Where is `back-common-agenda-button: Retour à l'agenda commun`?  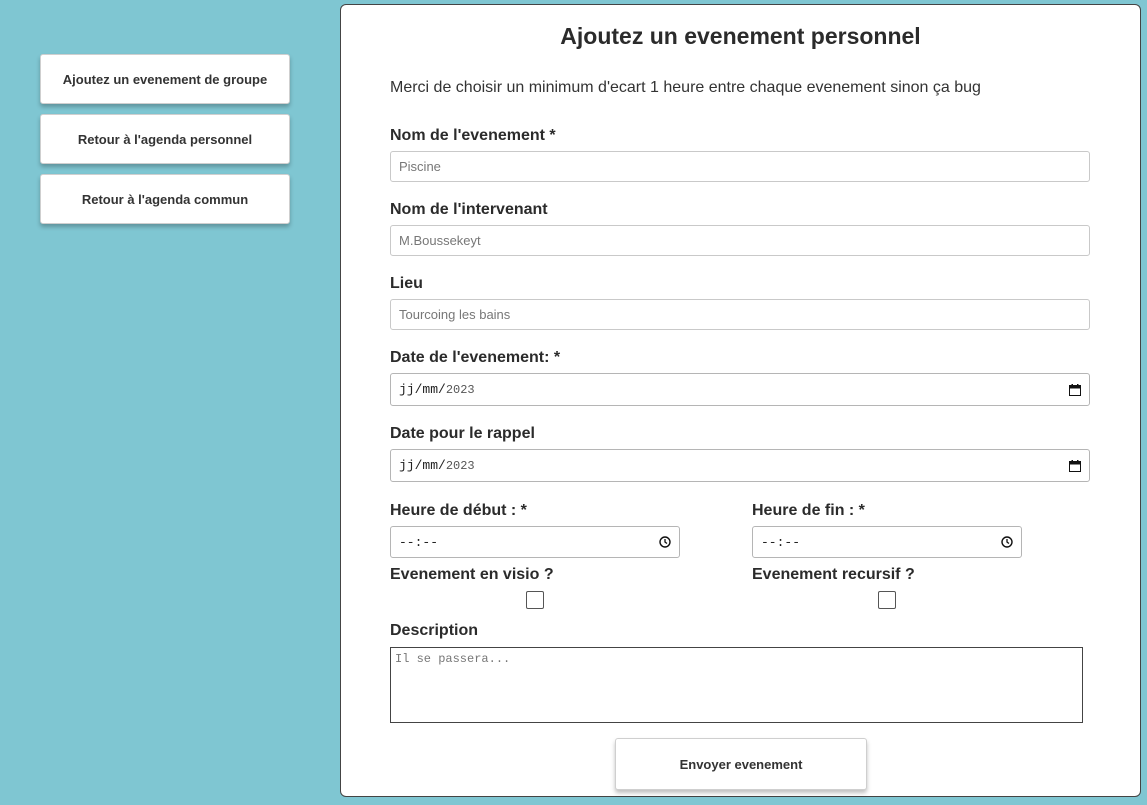
back-common-agenda-button: Retour à l'agenda commun is located at coordinates (165, 199).